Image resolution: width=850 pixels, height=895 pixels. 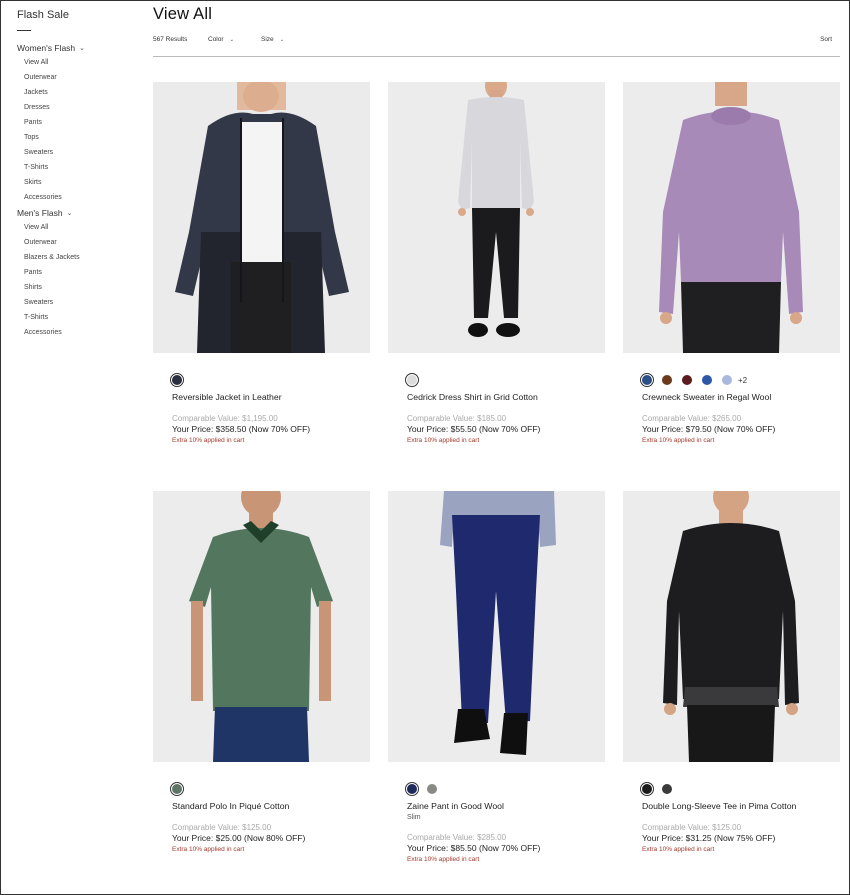 What do you see at coordinates (77, 167) in the screenshot?
I see `sidebar-item-womens-tshirts: T-Shirts` at bounding box center [77, 167].